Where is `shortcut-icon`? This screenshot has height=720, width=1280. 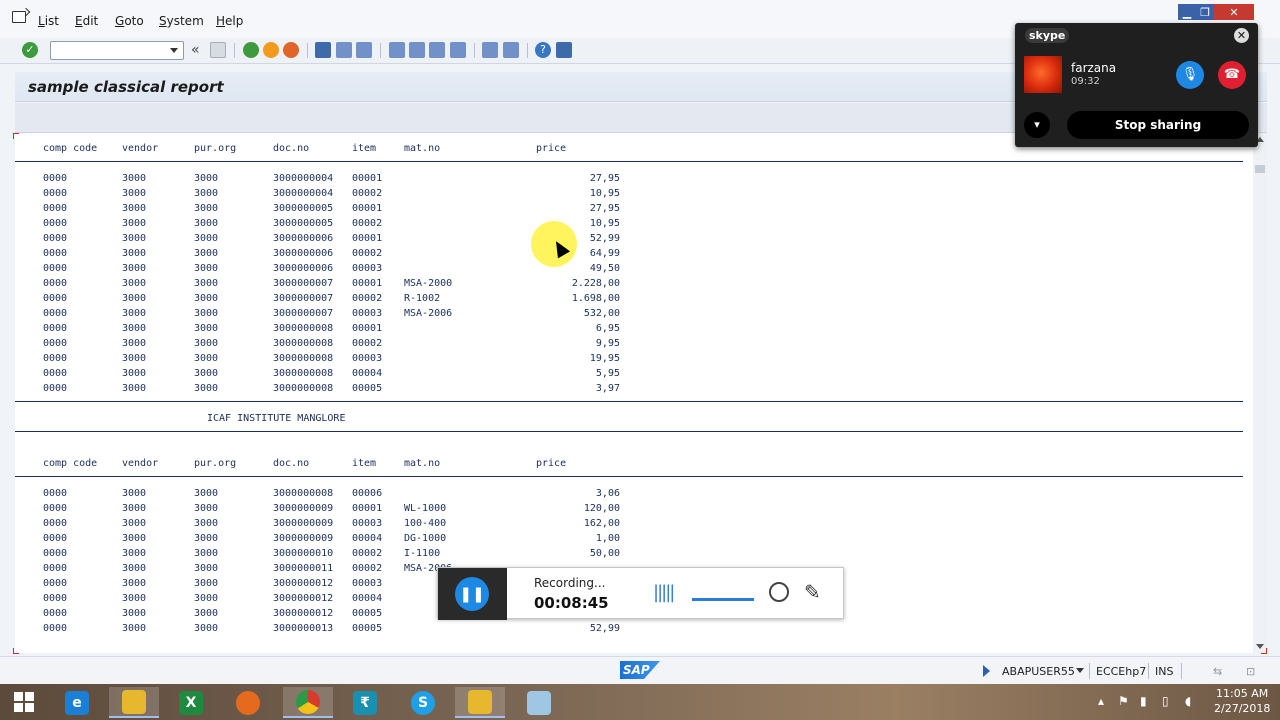
shortcut-icon is located at coordinates (511, 50).